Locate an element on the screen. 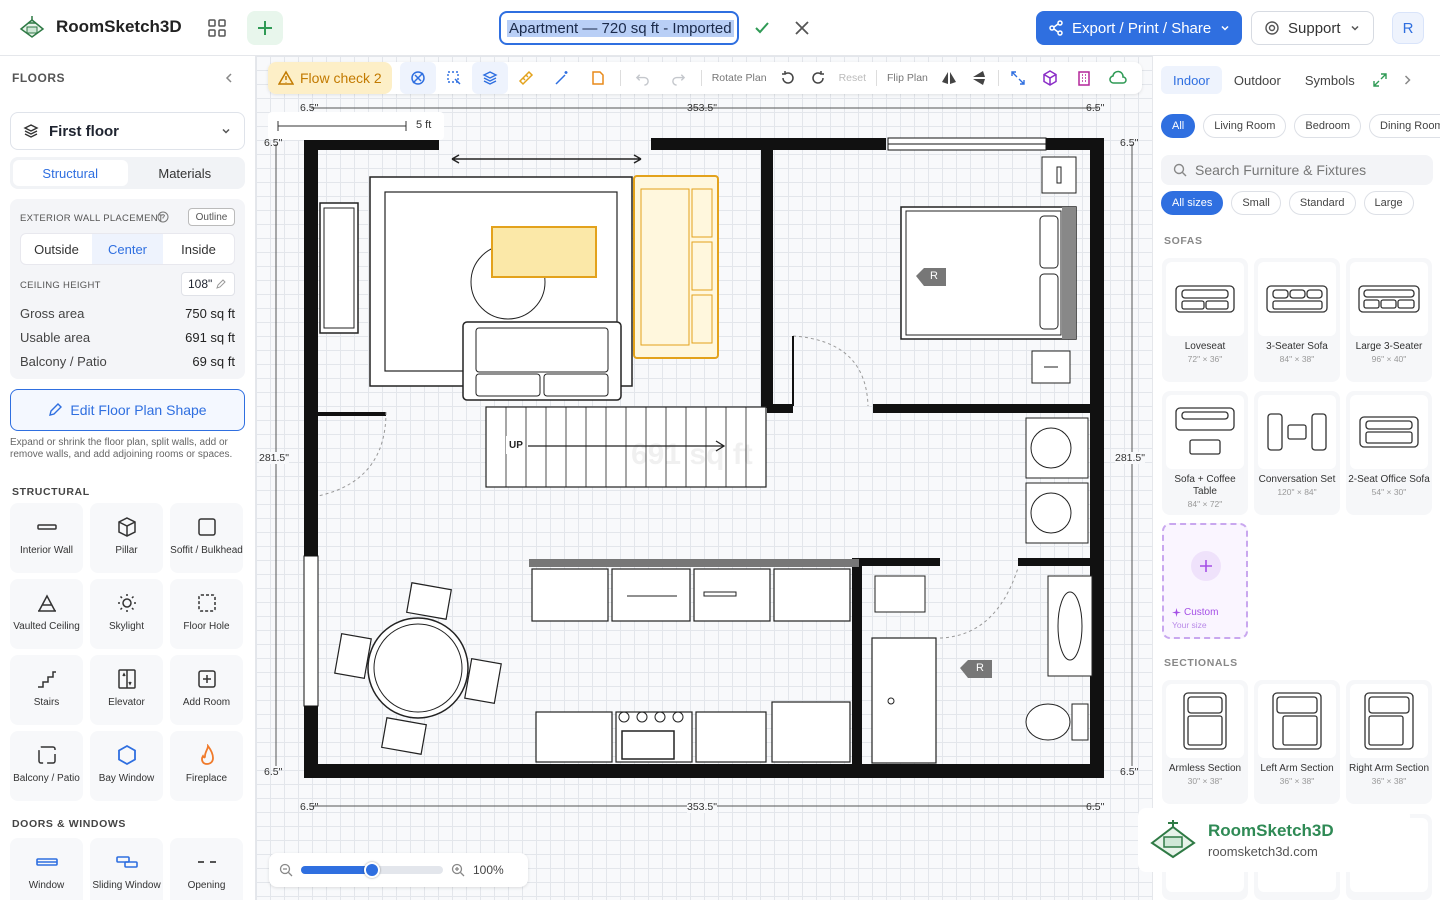 The image size is (1440, 900). redo-button is located at coordinates (679, 78).